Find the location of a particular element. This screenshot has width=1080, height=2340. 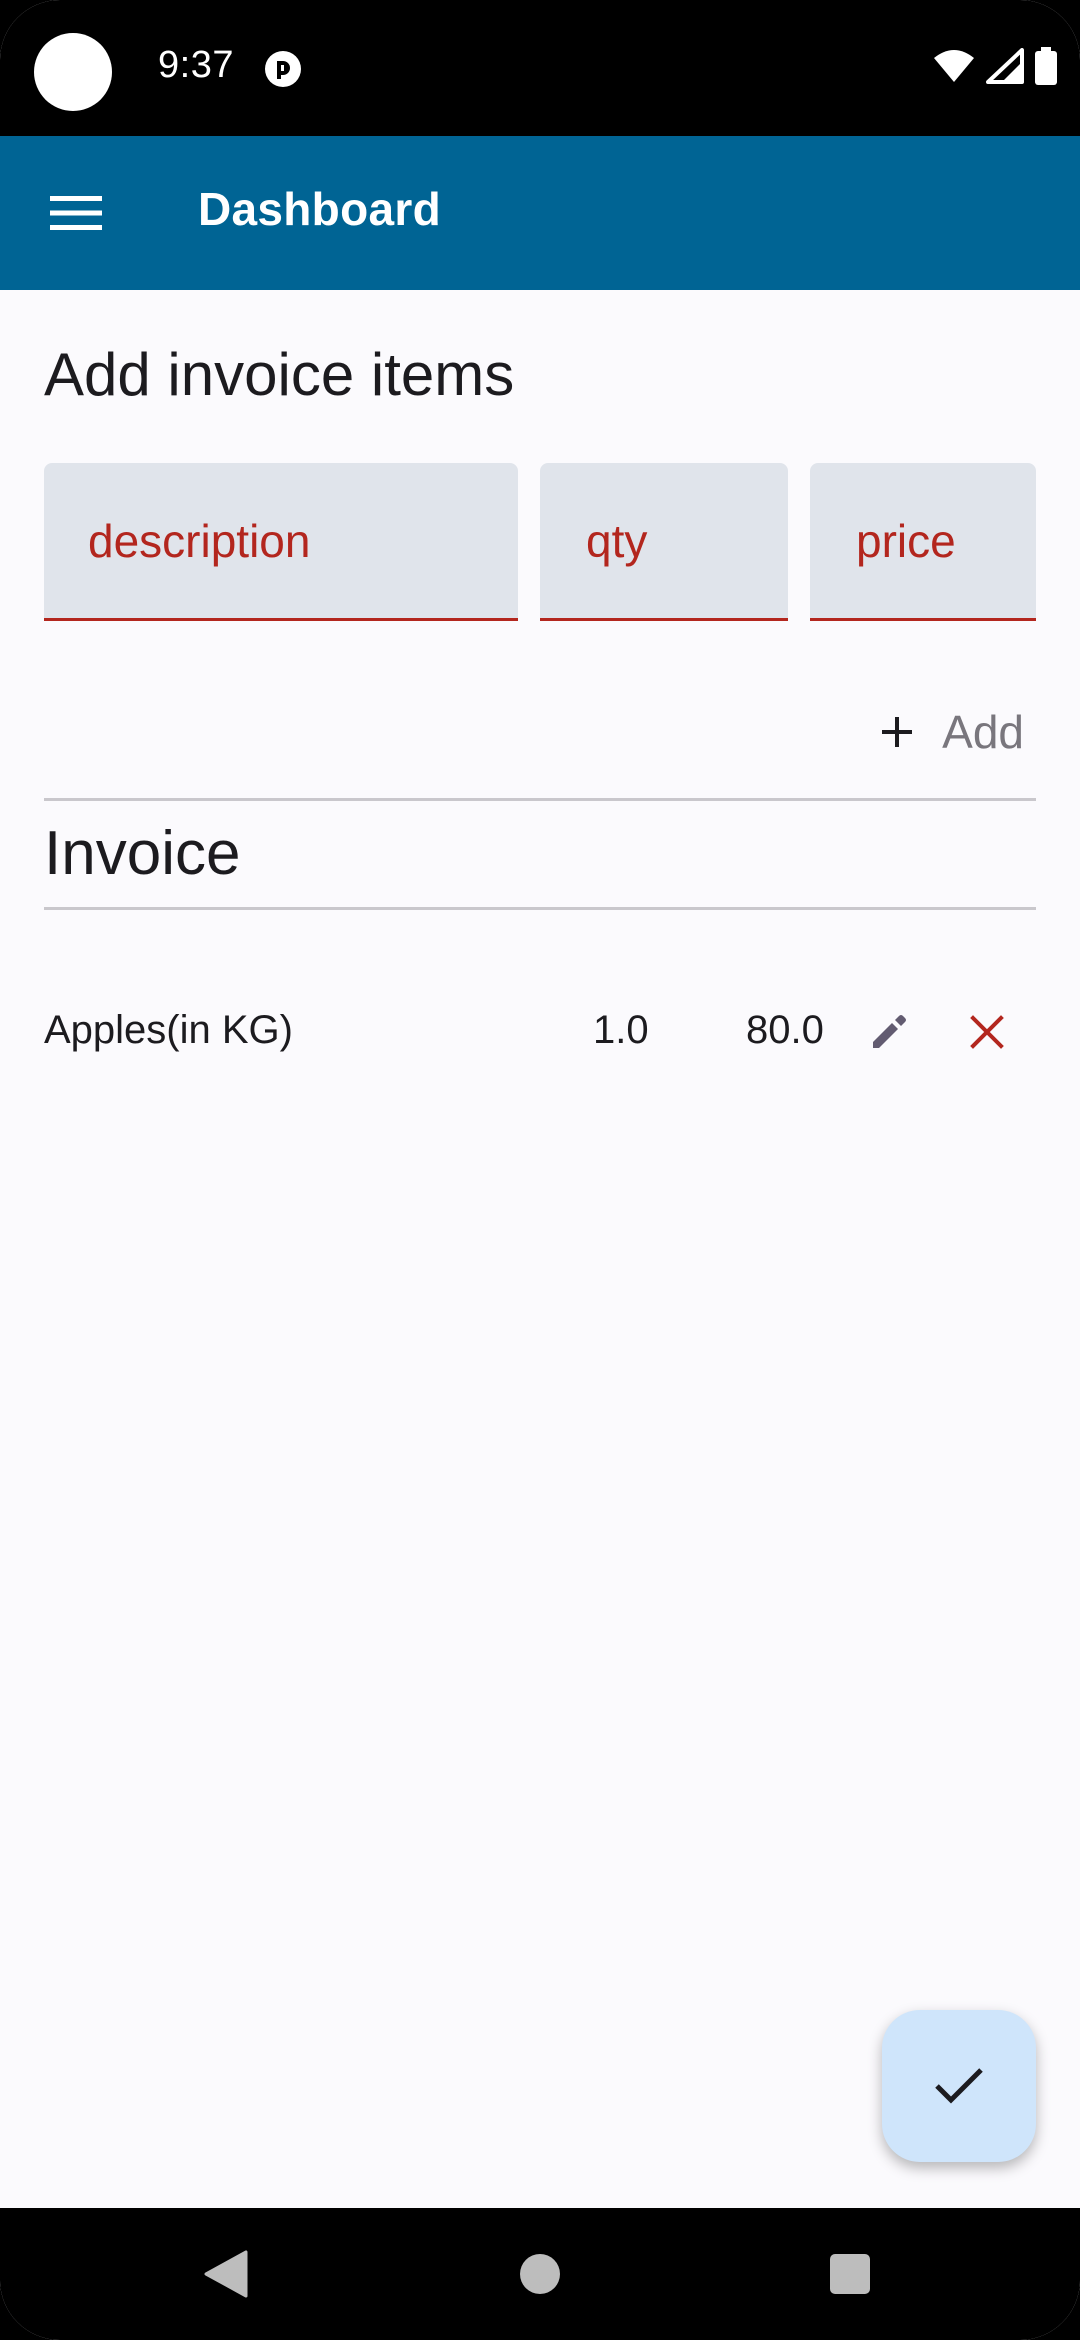

edit-item-button is located at coordinates (889, 1032).